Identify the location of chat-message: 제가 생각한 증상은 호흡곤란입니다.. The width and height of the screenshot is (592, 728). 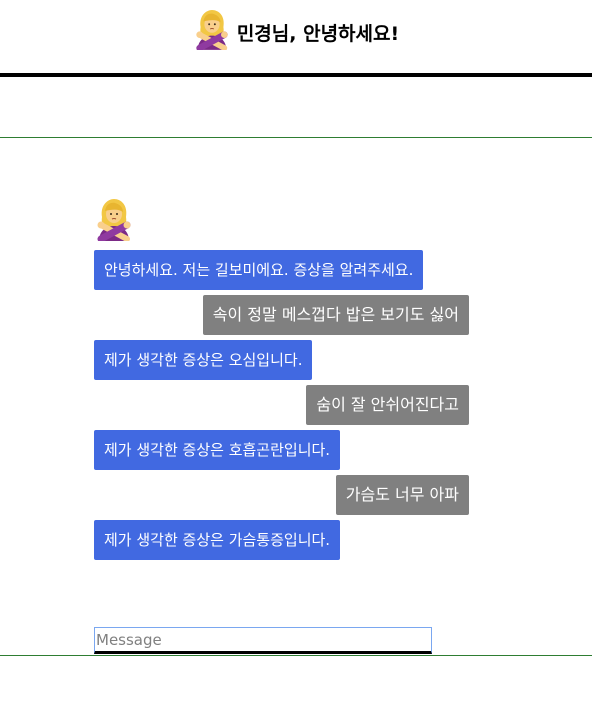
(281, 450).